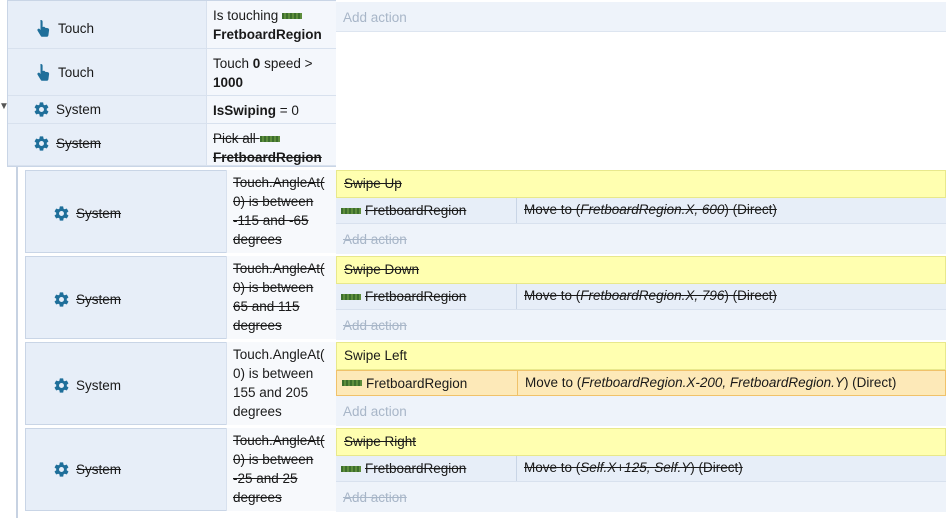 Image resolution: width=946 pixels, height=518 pixels. I want to click on param-variable-name: IsSwiping, so click(245, 110).